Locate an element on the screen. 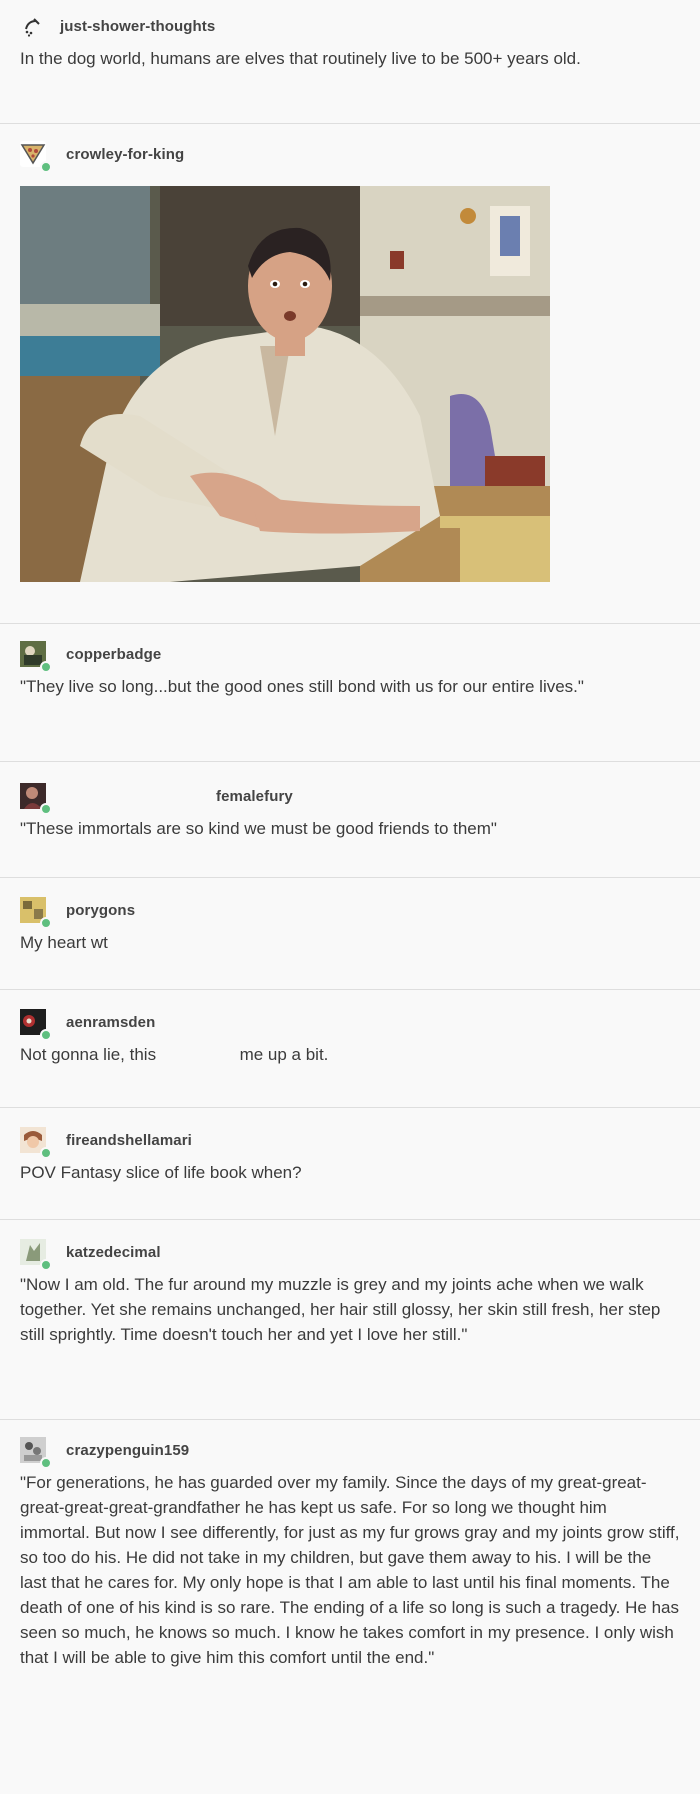 This screenshot has width=700, height=1794. post-body: Not gonna lie, this me up a bit. is located at coordinates (350, 1063).